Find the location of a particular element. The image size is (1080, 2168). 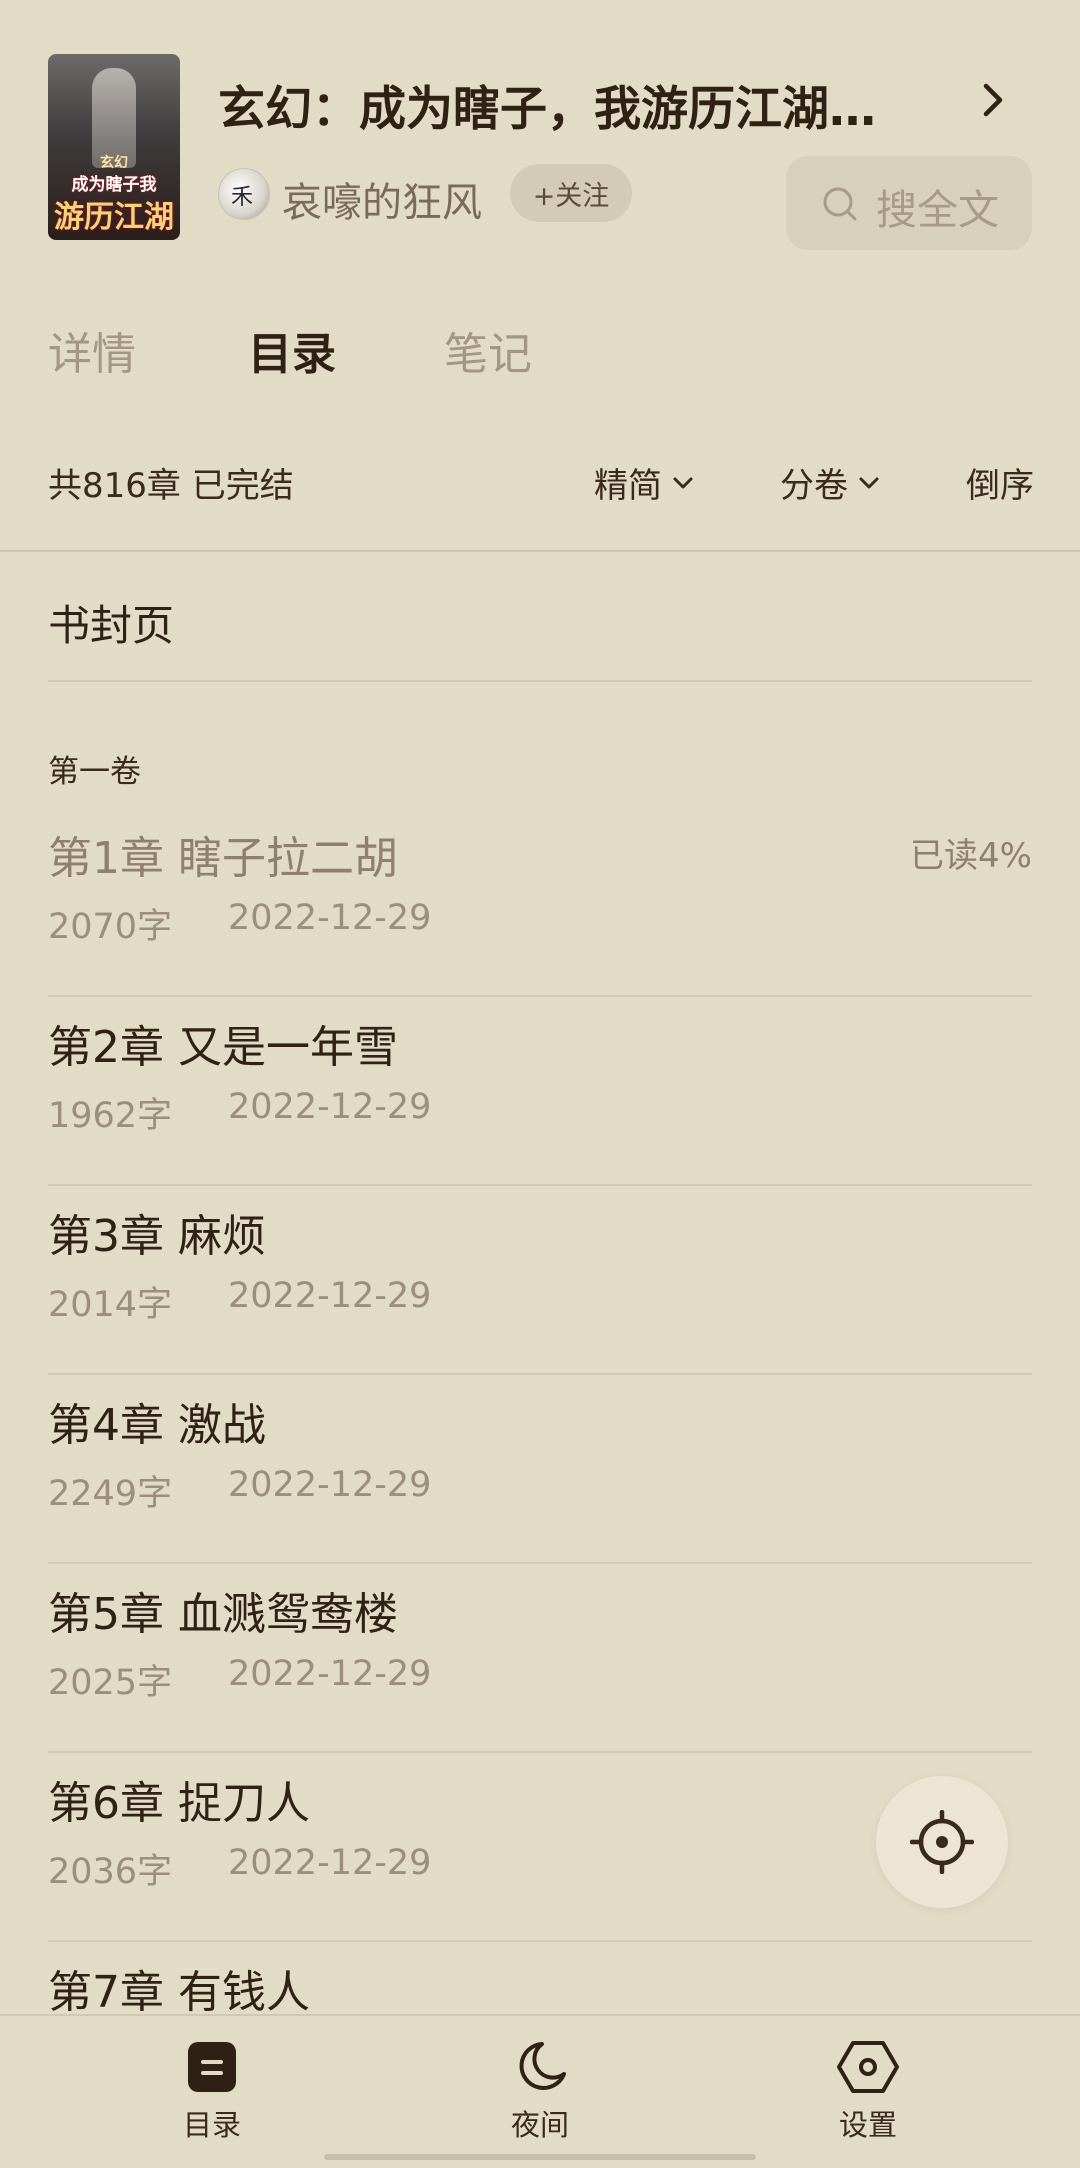

volume-split-label: 分卷 is located at coordinates (814, 486).